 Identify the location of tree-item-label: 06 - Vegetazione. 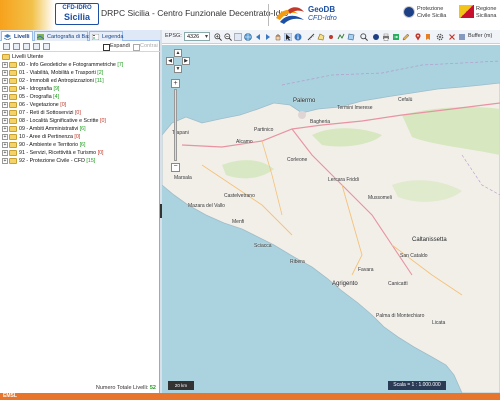
(39, 105).